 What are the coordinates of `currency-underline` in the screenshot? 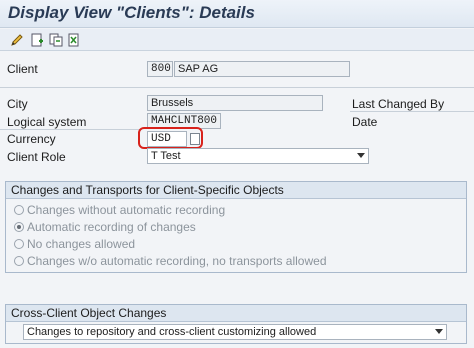 It's located at (70, 129).